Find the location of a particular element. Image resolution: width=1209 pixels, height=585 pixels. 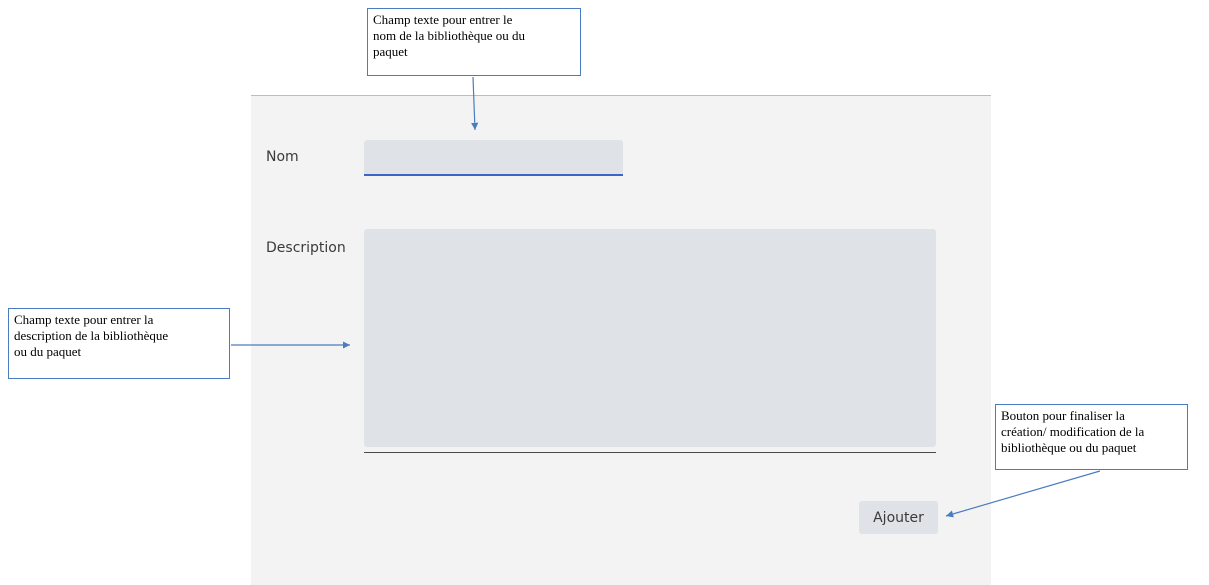

description-label: Description is located at coordinates (306, 248).